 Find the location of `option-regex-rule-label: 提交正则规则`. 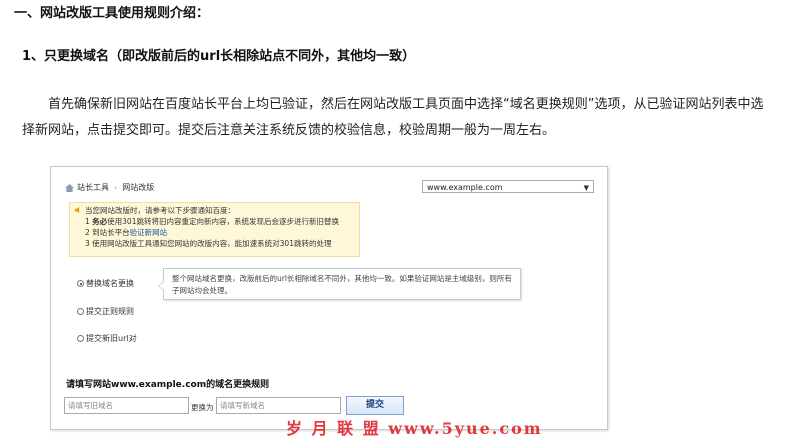

option-regex-rule-label: 提交正则规则 is located at coordinates (110, 311).